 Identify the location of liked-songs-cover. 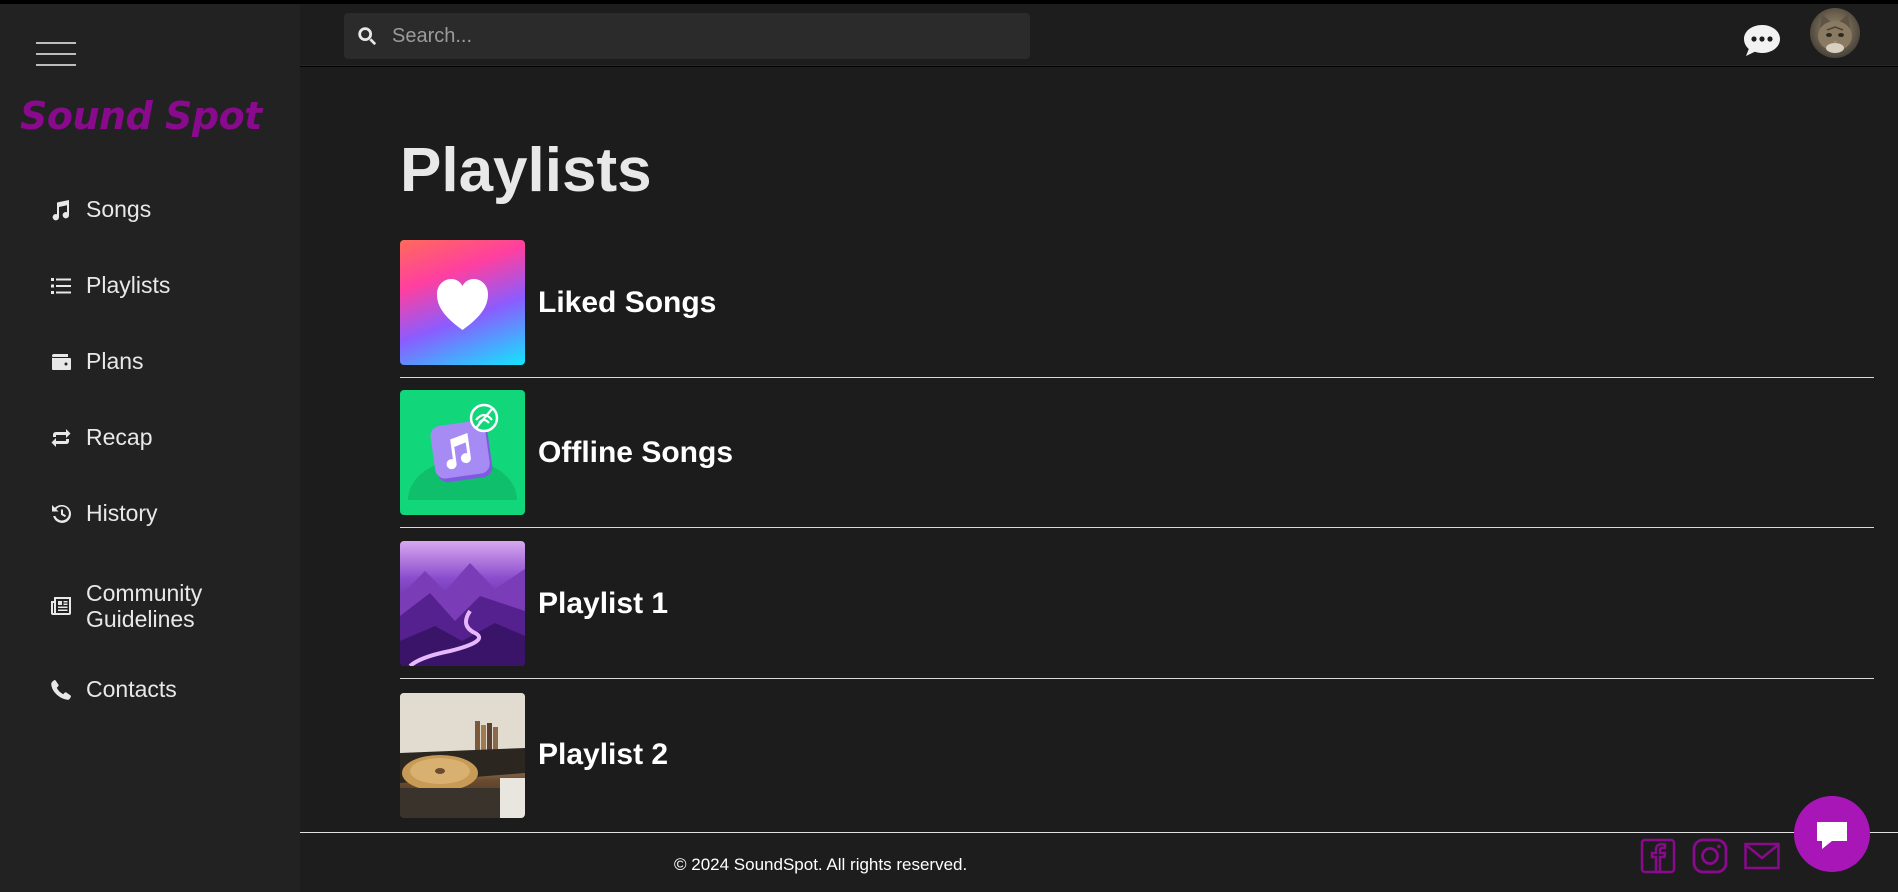
(462, 302).